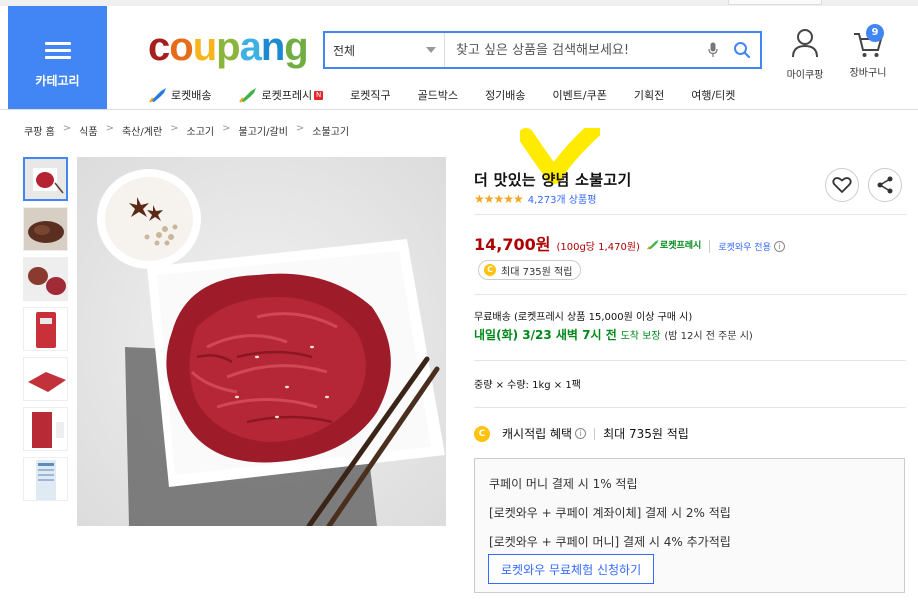 This screenshot has height=612, width=918. Describe the element at coordinates (228, 47) in the screenshot. I see `coupang-logo: coupang` at that location.